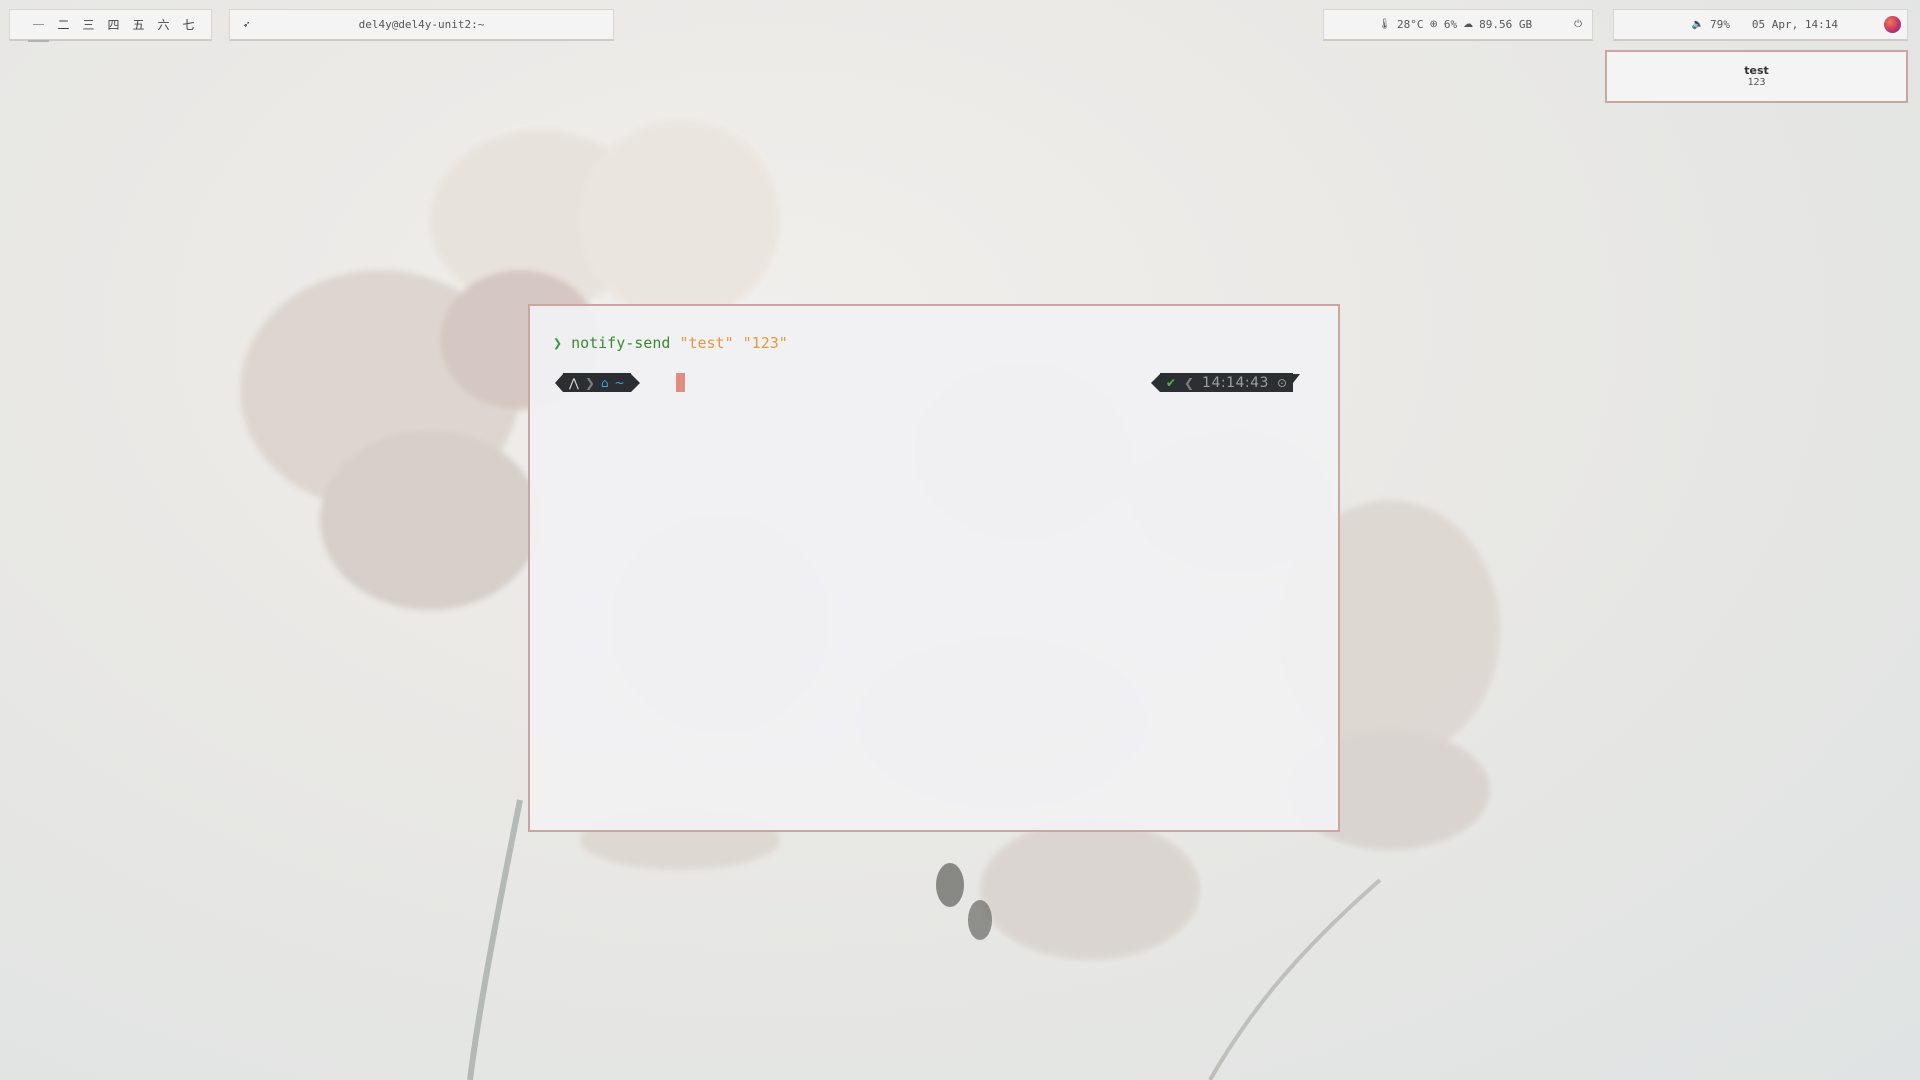 Image resolution: width=1920 pixels, height=1080 pixels. I want to click on cpu-value: 6%, so click(1450, 24).